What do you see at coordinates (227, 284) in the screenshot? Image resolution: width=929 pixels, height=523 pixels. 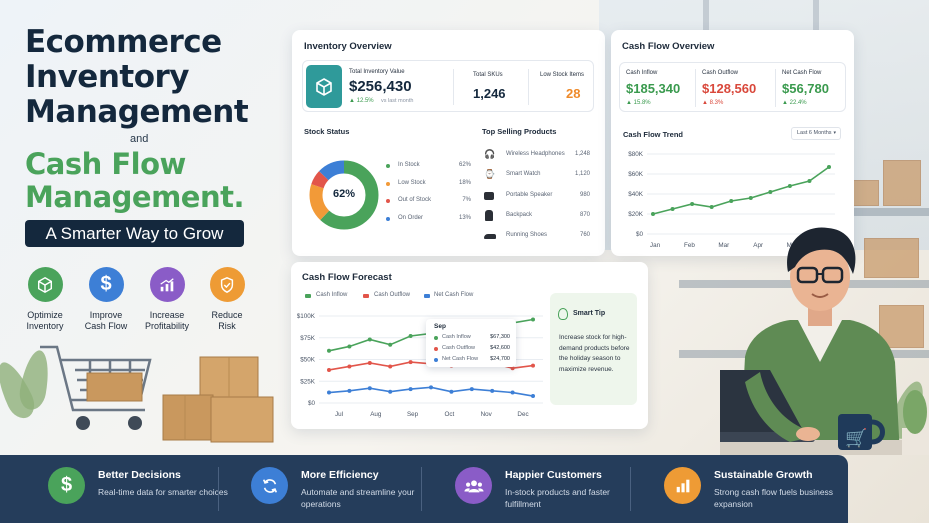 I see `shield-icon` at bounding box center [227, 284].